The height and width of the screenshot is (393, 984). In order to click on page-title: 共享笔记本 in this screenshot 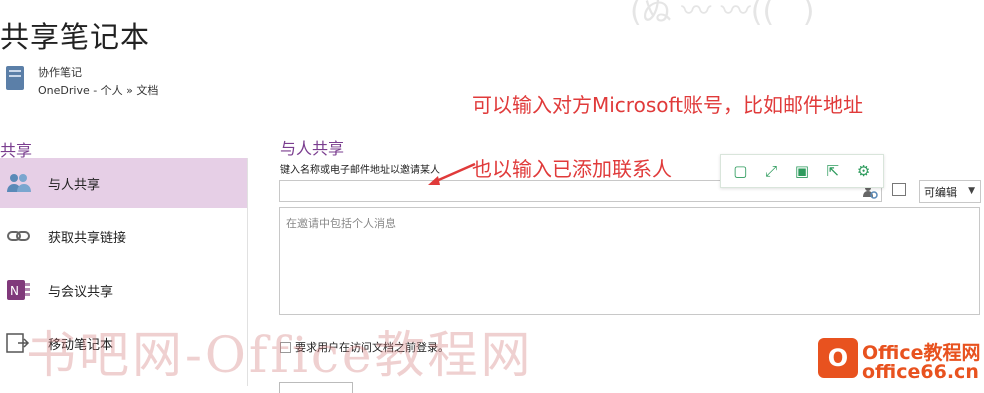, I will do `click(75, 37)`.